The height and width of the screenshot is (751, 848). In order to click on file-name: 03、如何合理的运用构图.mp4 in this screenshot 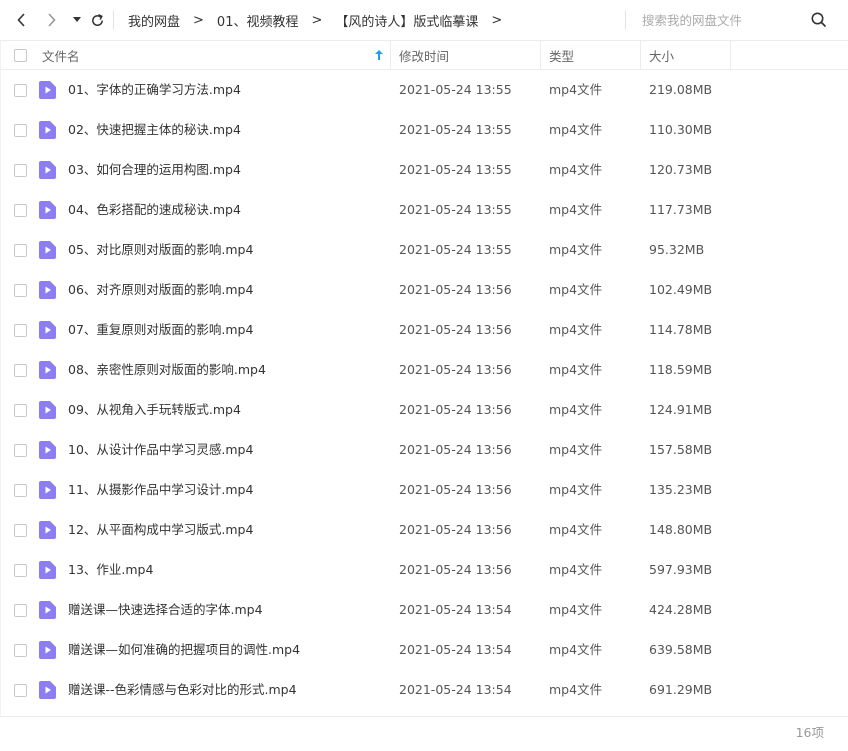, I will do `click(154, 170)`.